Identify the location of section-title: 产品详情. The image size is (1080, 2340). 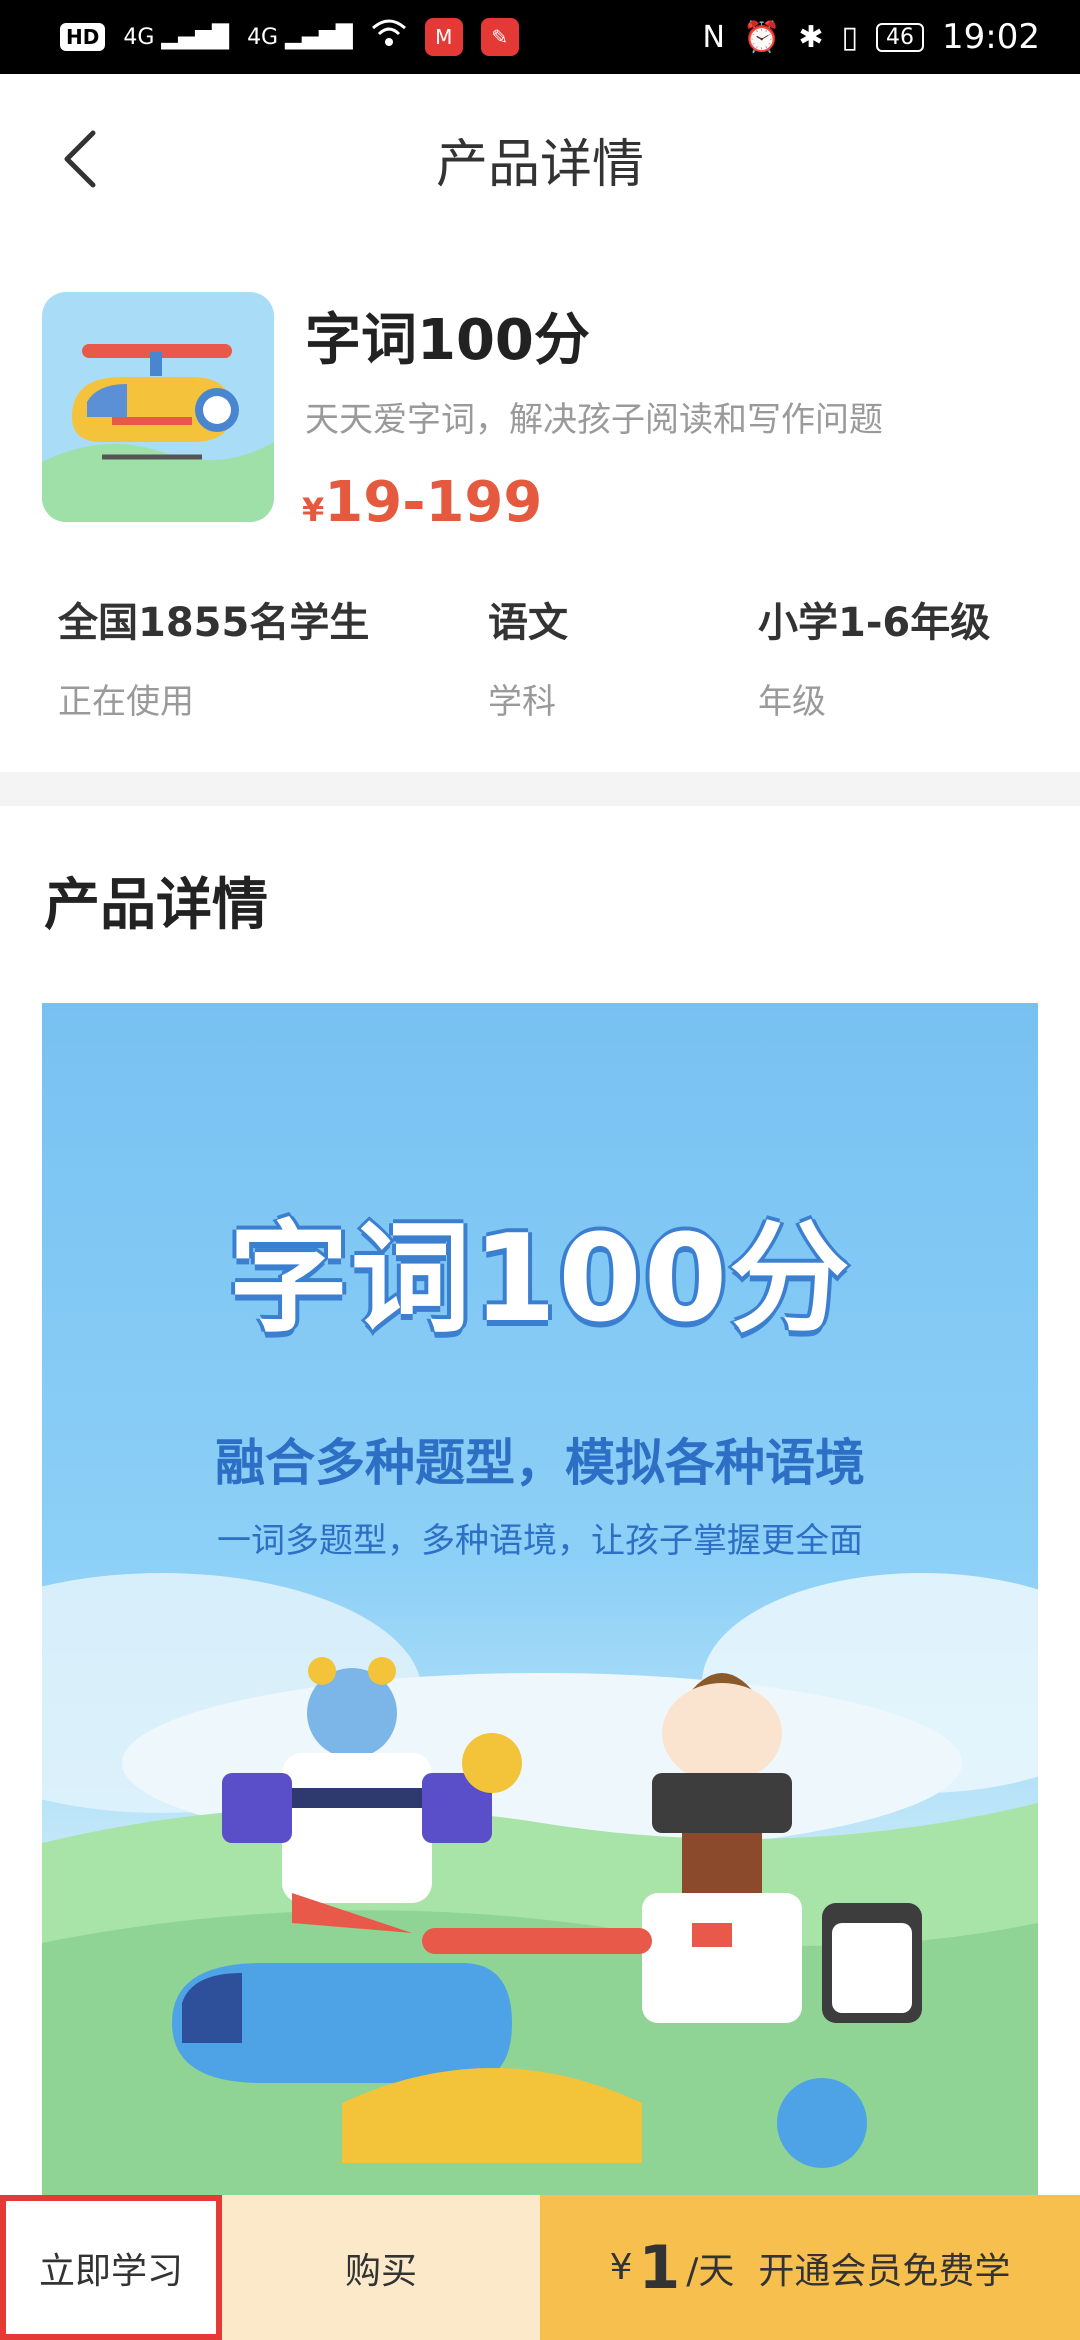
(156, 905).